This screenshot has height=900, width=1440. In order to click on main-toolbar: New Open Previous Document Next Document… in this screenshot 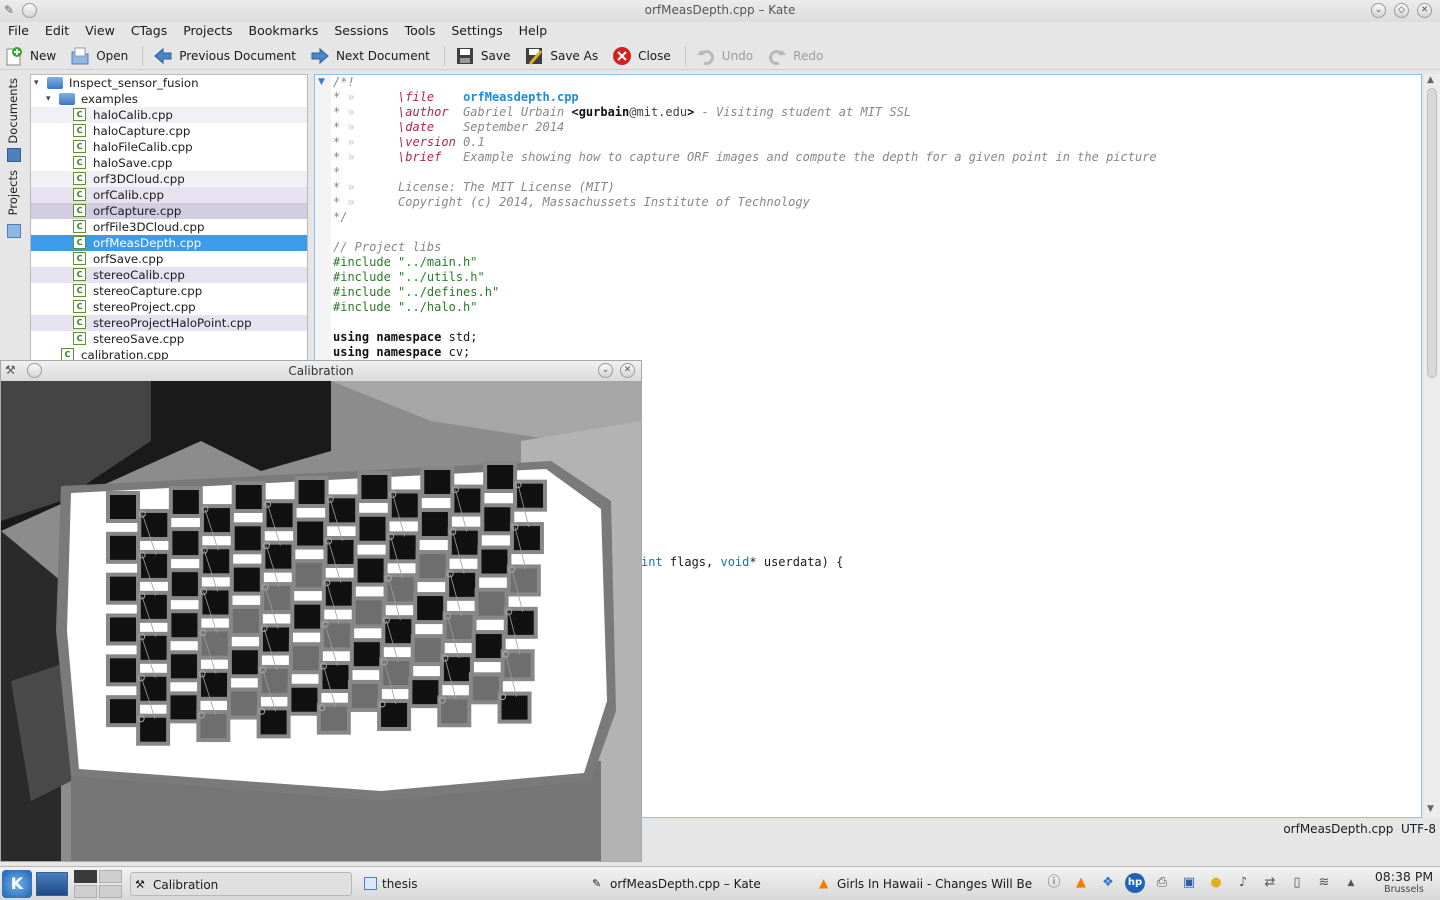, I will do `click(720, 56)`.